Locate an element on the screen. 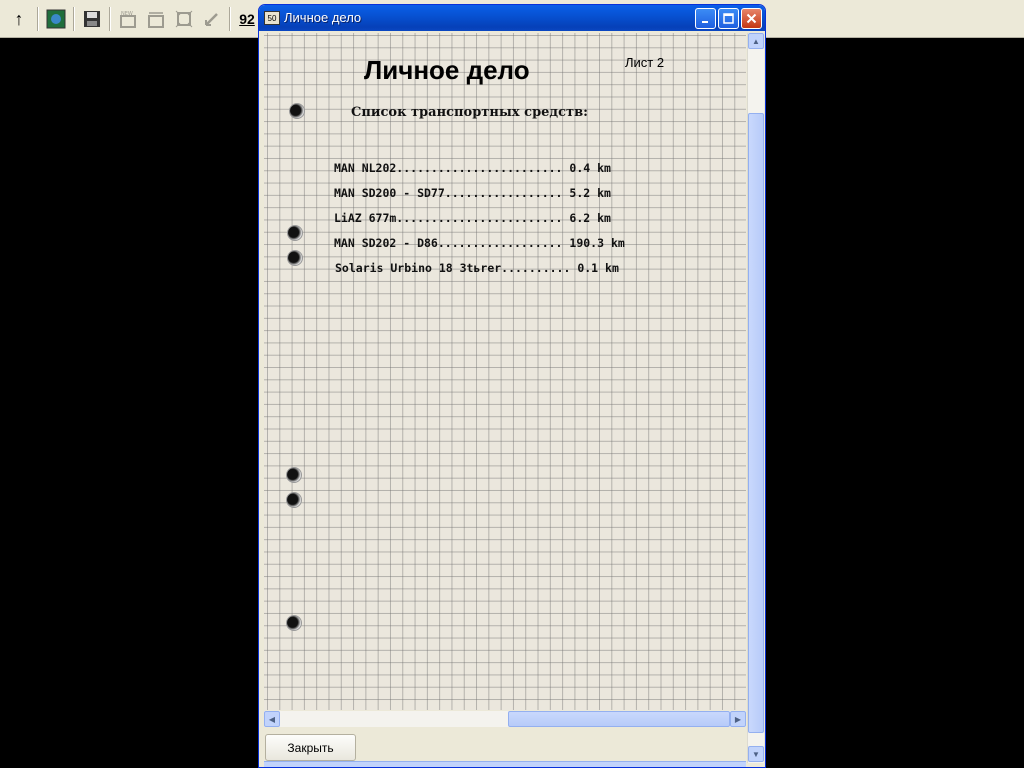  vehicle-row: LiAZ 677m........................ 6.2 km is located at coordinates (472, 218).